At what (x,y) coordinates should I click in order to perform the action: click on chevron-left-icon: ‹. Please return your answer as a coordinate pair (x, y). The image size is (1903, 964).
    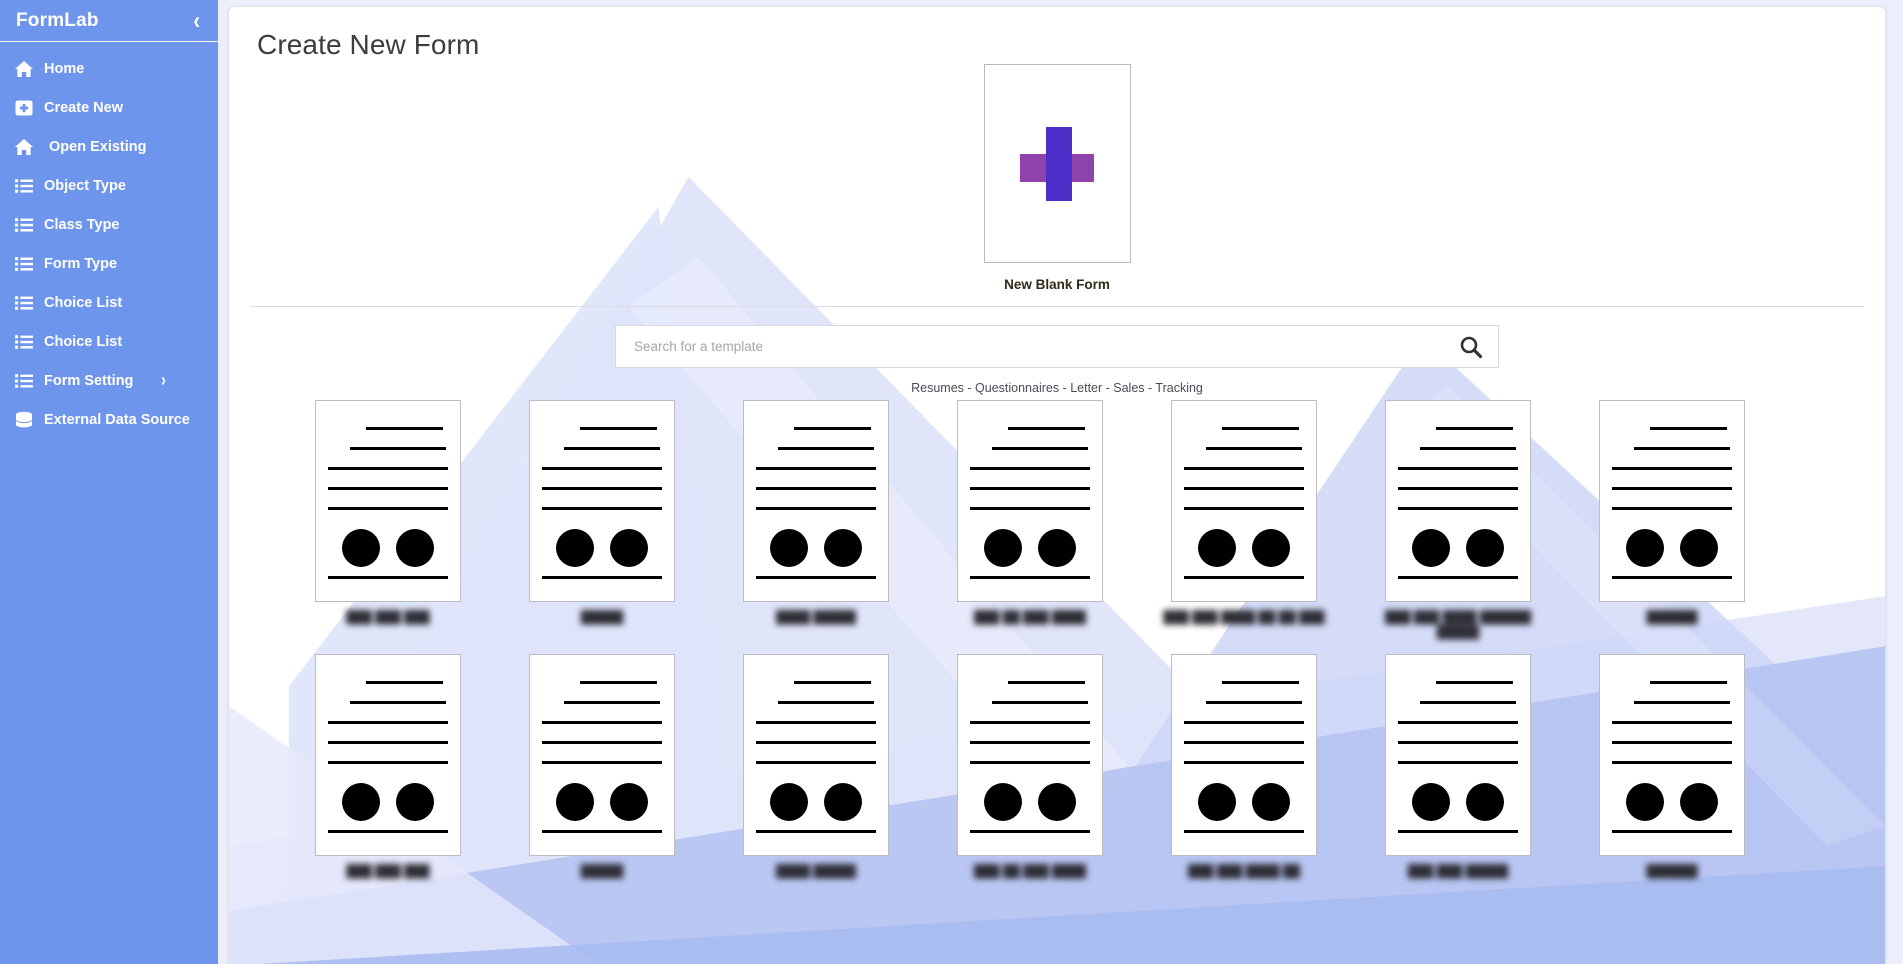
    Looking at the image, I should click on (196, 20).